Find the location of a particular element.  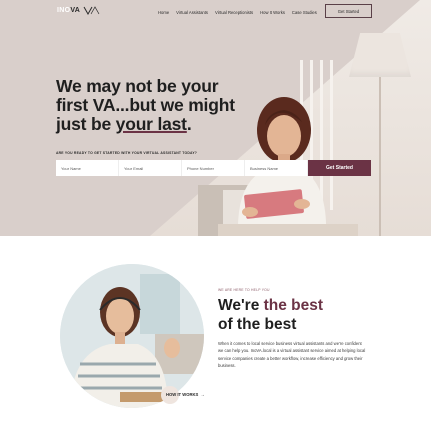

arrow-right-icon: → is located at coordinates (202, 394).